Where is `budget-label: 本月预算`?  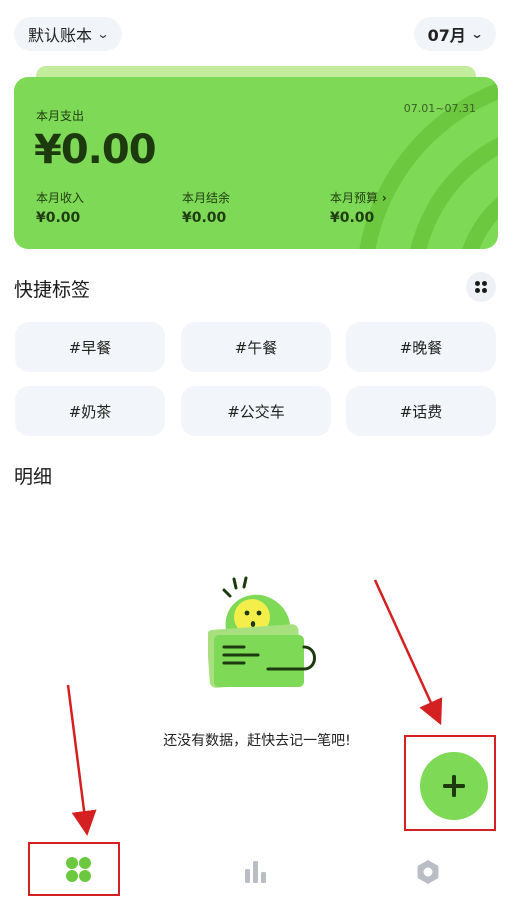 budget-label: 本月预算 is located at coordinates (354, 198).